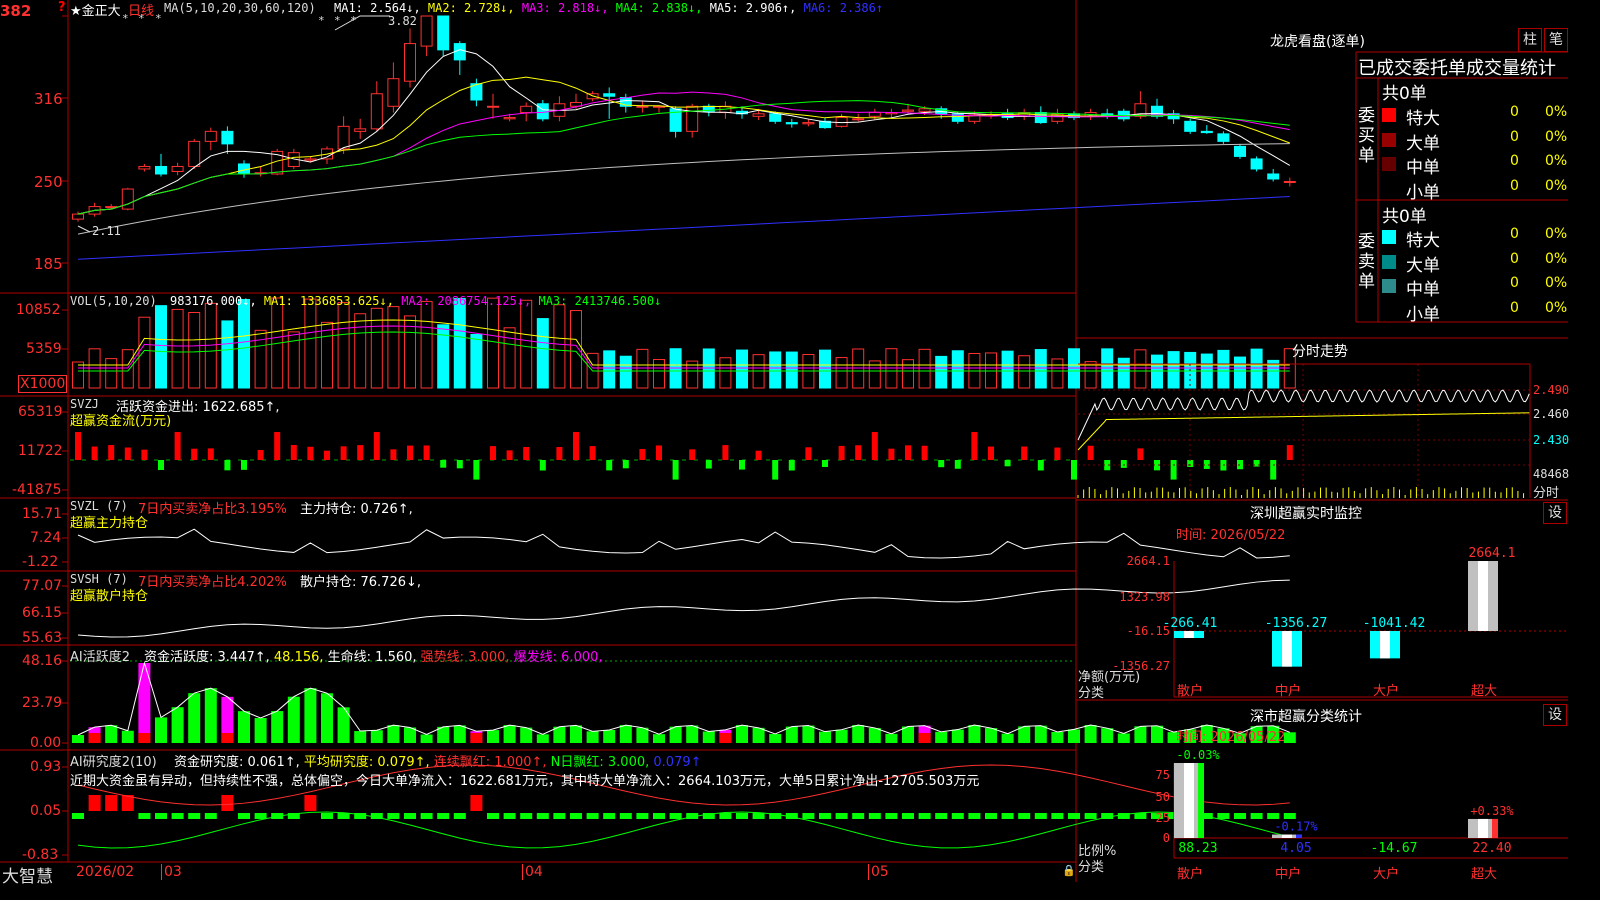  What do you see at coordinates (1189, 800) in the screenshot?
I see `classify-bar-highlight` at bounding box center [1189, 800].